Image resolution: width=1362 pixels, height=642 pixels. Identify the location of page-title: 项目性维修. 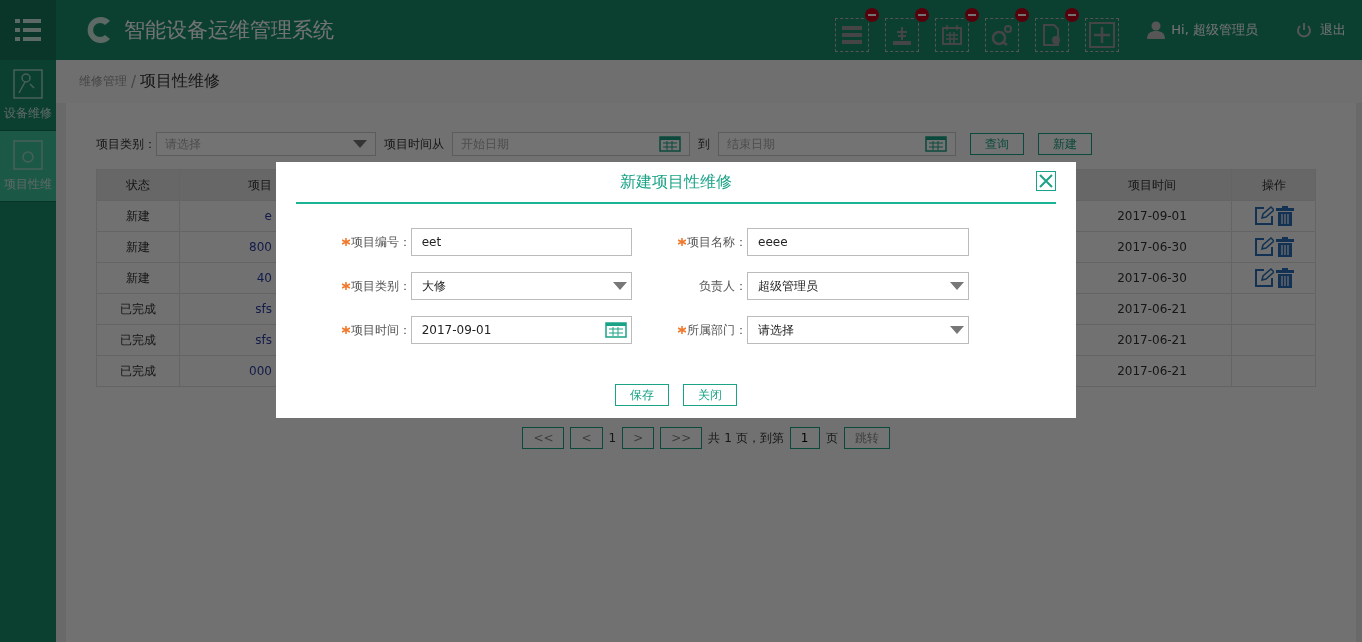
(180, 81).